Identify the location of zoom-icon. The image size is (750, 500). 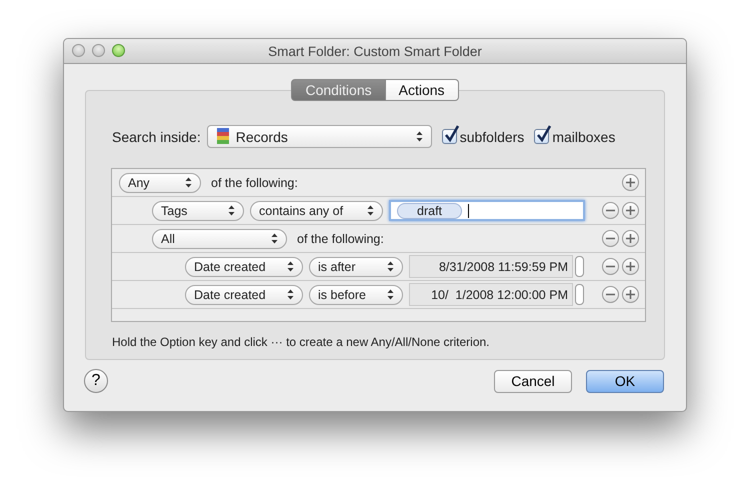
(118, 50).